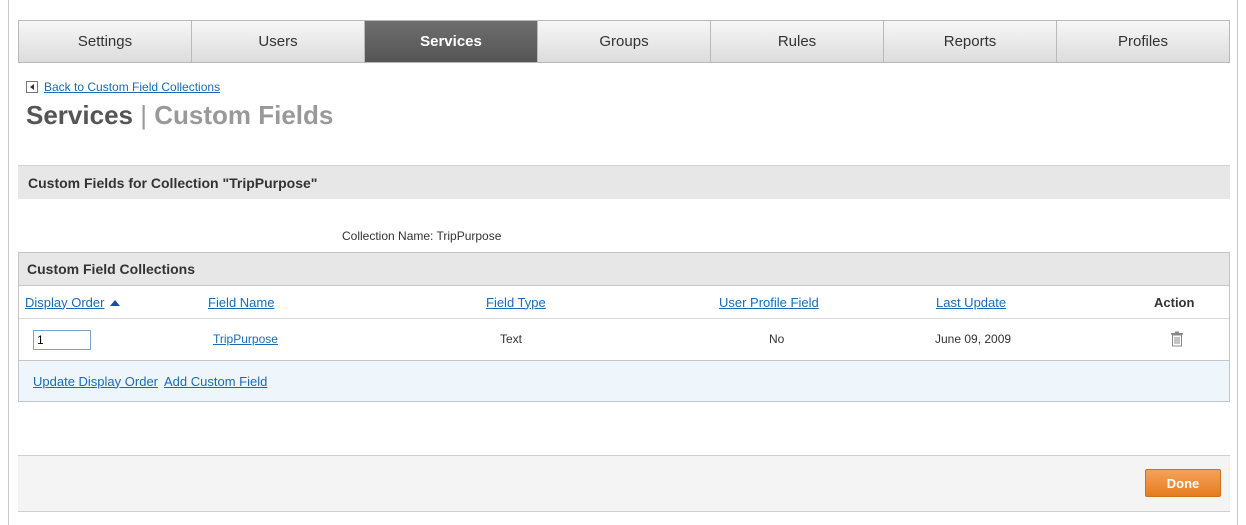 This screenshot has width=1246, height=525. What do you see at coordinates (973, 339) in the screenshot?
I see `last-update-cell: June 09, 2009` at bounding box center [973, 339].